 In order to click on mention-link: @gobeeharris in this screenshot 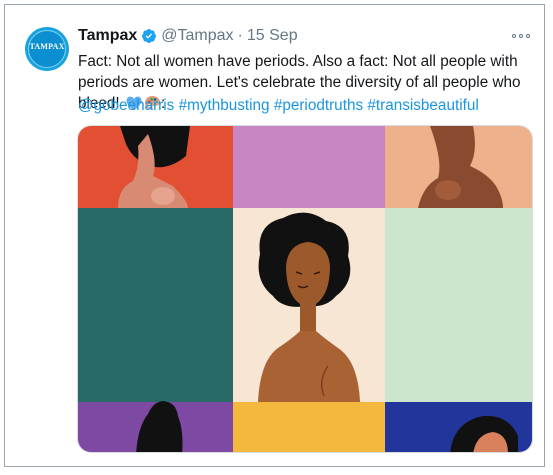, I will do `click(126, 105)`.